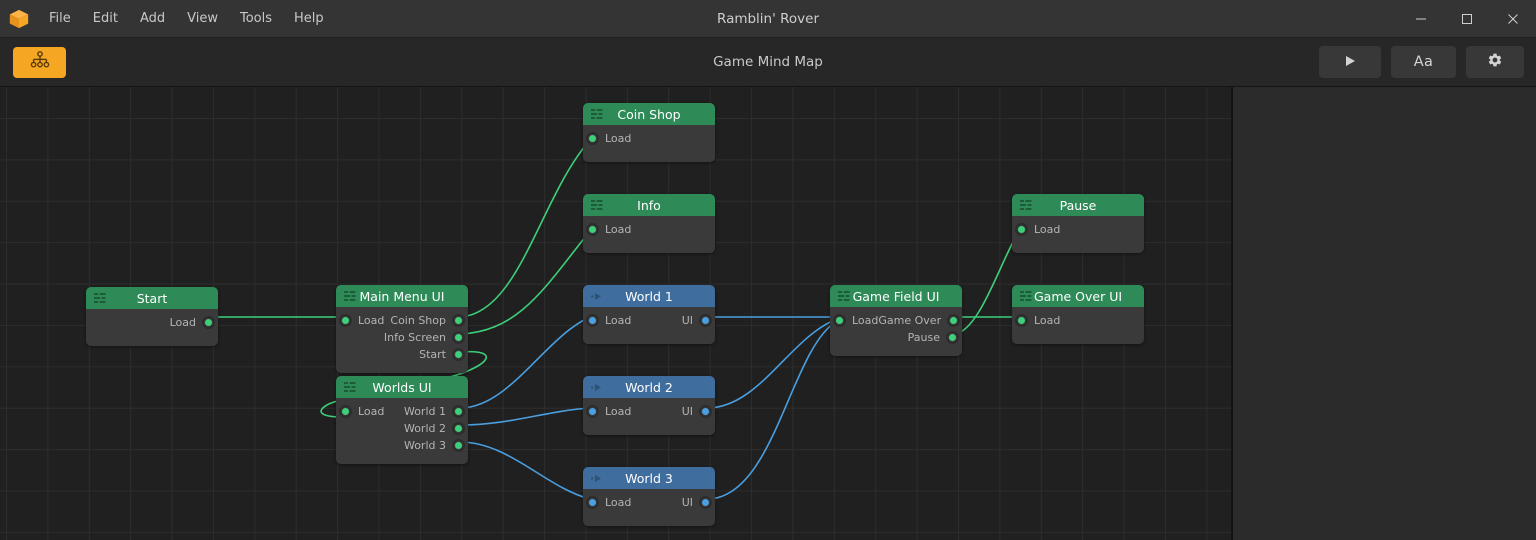 This screenshot has height=540, width=1536. What do you see at coordinates (1350, 62) in the screenshot?
I see `run-button` at bounding box center [1350, 62].